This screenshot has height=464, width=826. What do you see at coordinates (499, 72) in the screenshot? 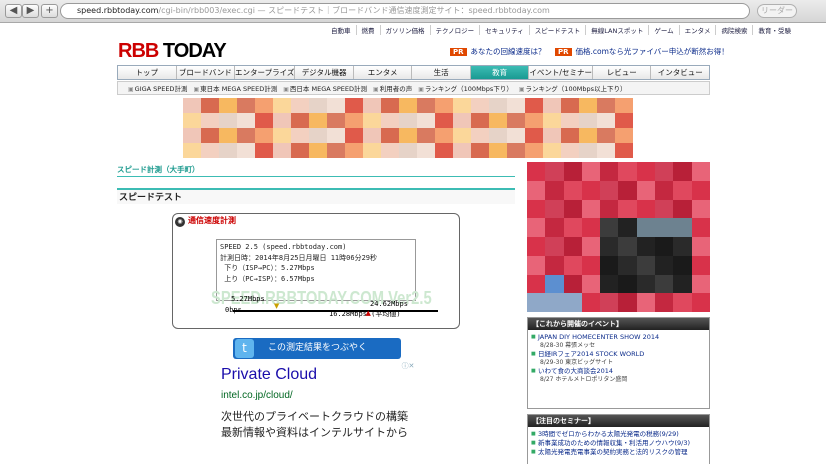
I see `nav-item-education: 教育` at bounding box center [499, 72].